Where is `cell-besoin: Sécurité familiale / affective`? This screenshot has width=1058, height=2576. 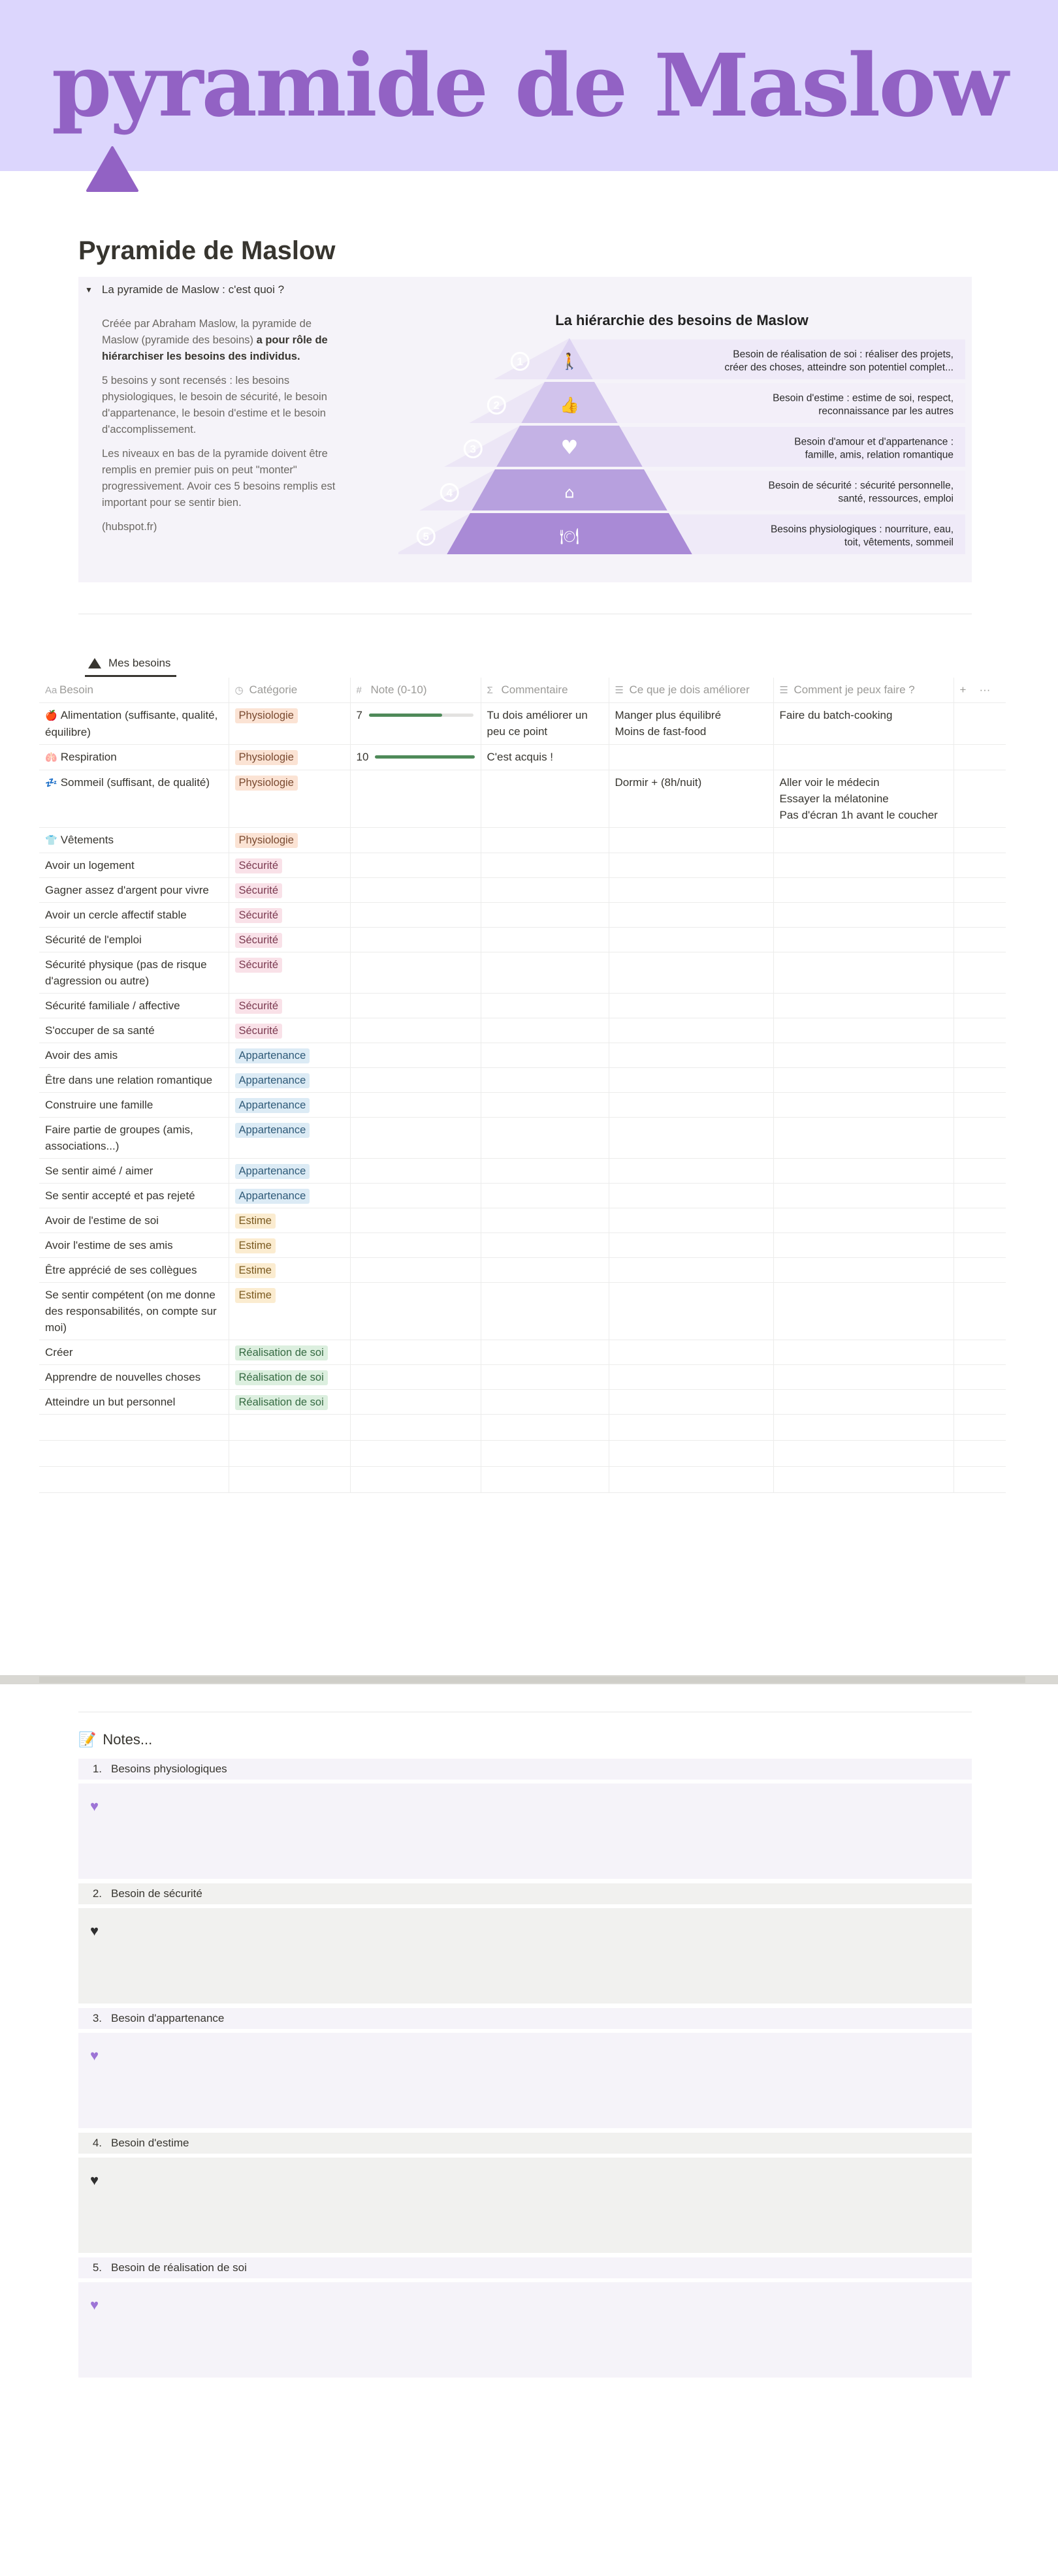
cell-besoin: Sécurité familiale / affective is located at coordinates (134, 1005).